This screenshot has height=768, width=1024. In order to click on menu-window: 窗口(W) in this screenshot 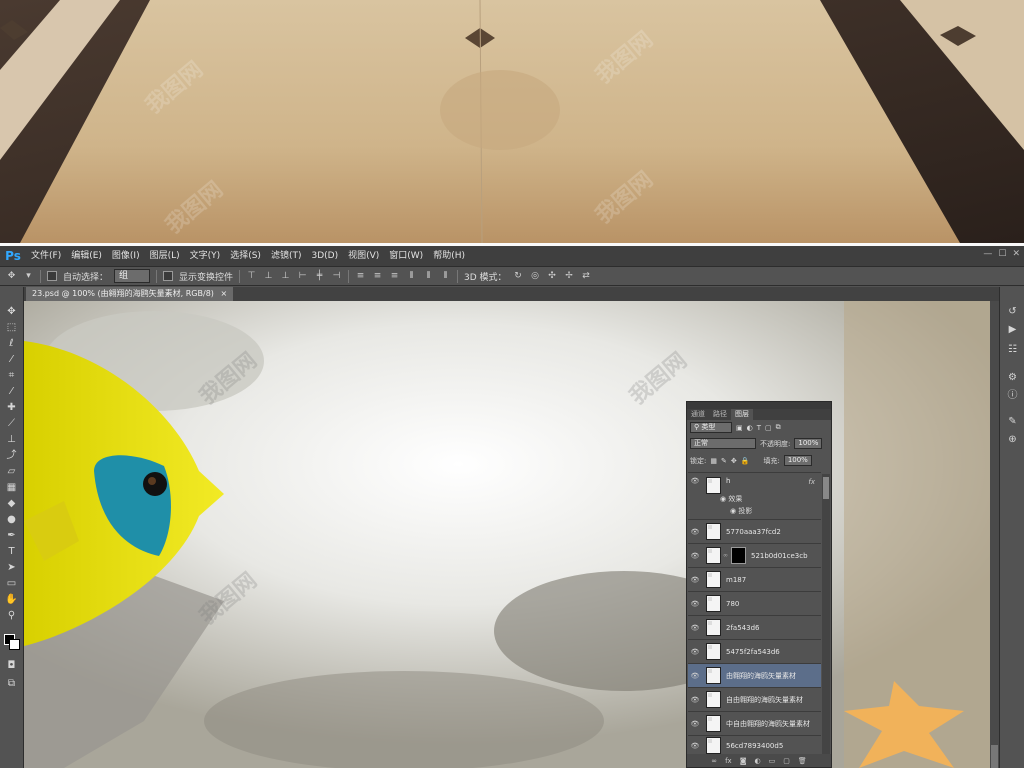, I will do `click(406, 256)`.